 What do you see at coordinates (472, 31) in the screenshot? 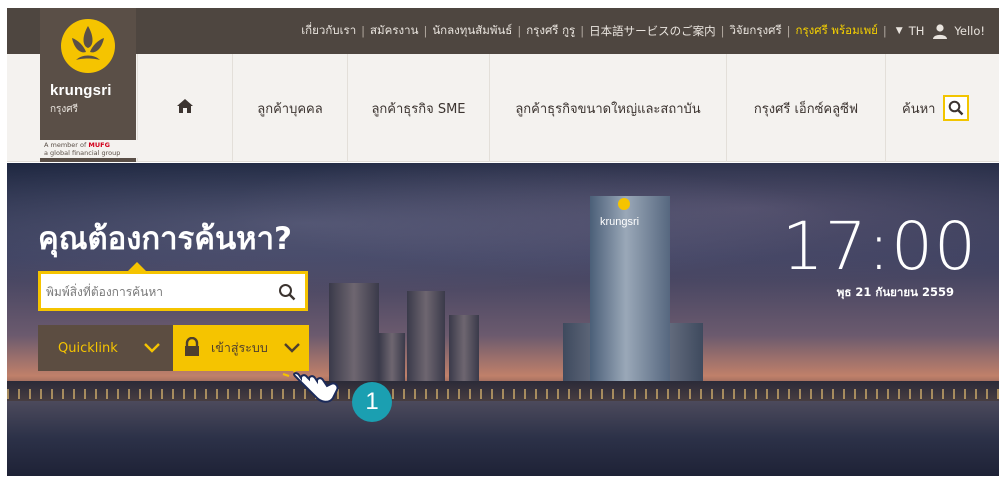
I see `top-link-investor-relations: นักลงทุนสัมพันธ์` at bounding box center [472, 31].